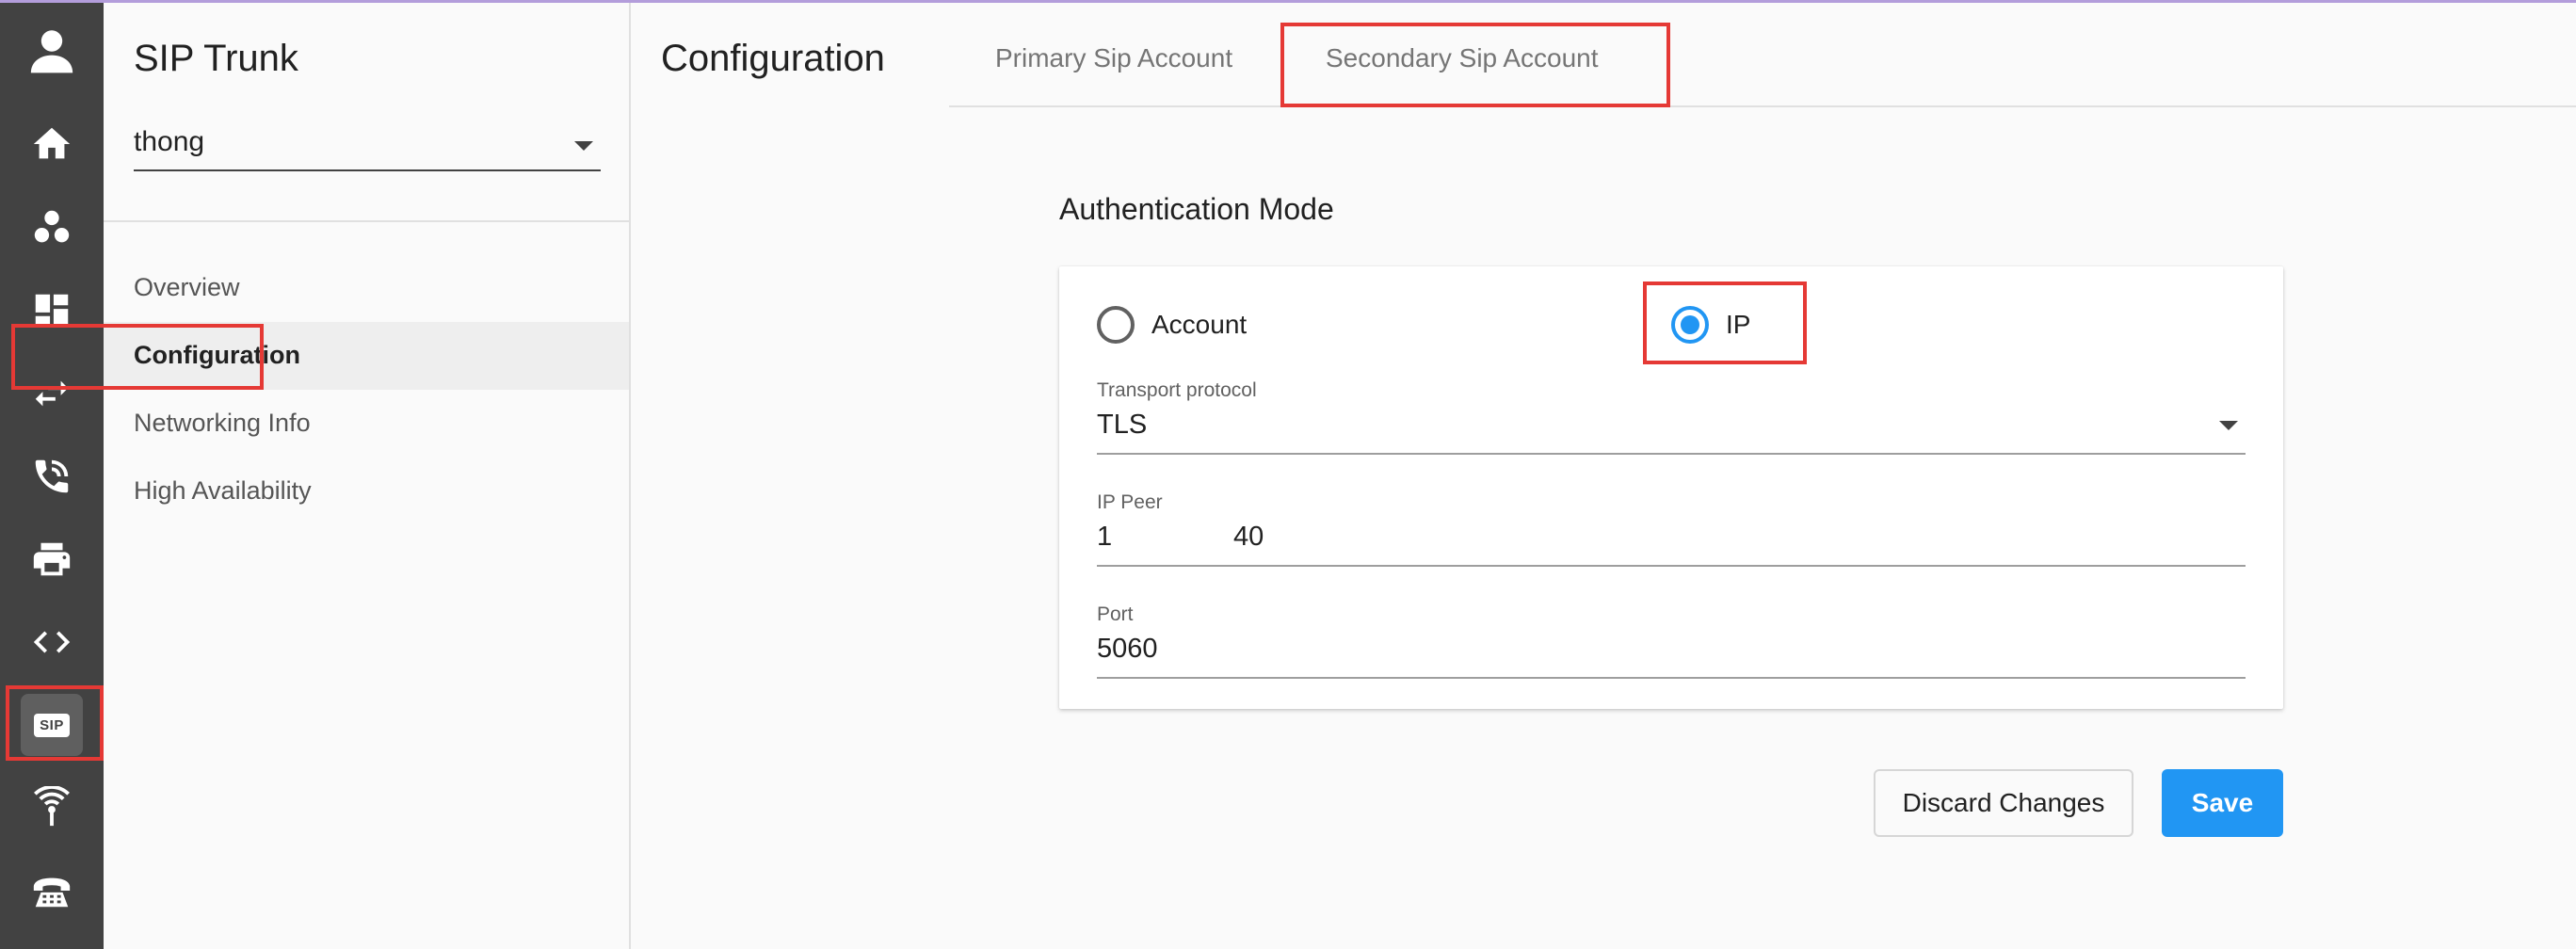  I want to click on sidebar-item-label: High Availability, so click(223, 490).